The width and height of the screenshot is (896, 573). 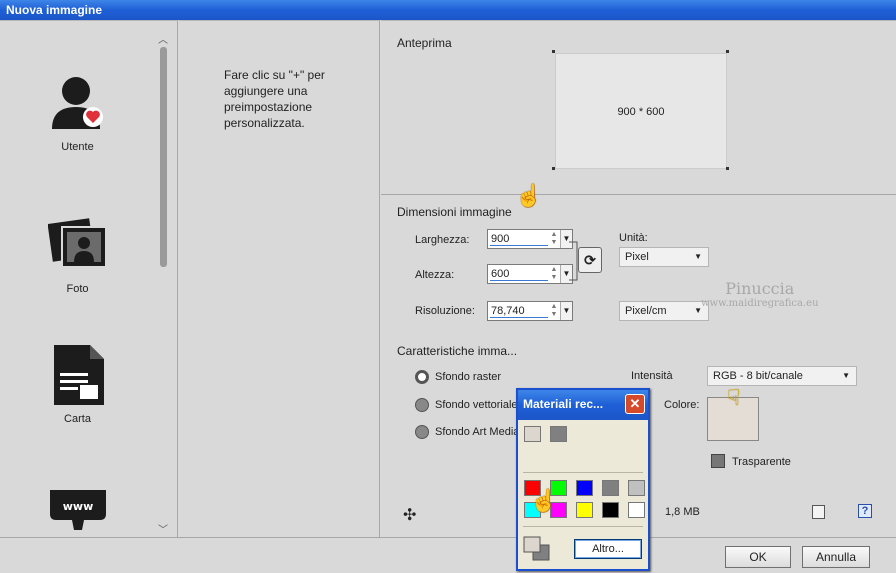 What do you see at coordinates (638, 194) in the screenshot?
I see `section-divider` at bounding box center [638, 194].